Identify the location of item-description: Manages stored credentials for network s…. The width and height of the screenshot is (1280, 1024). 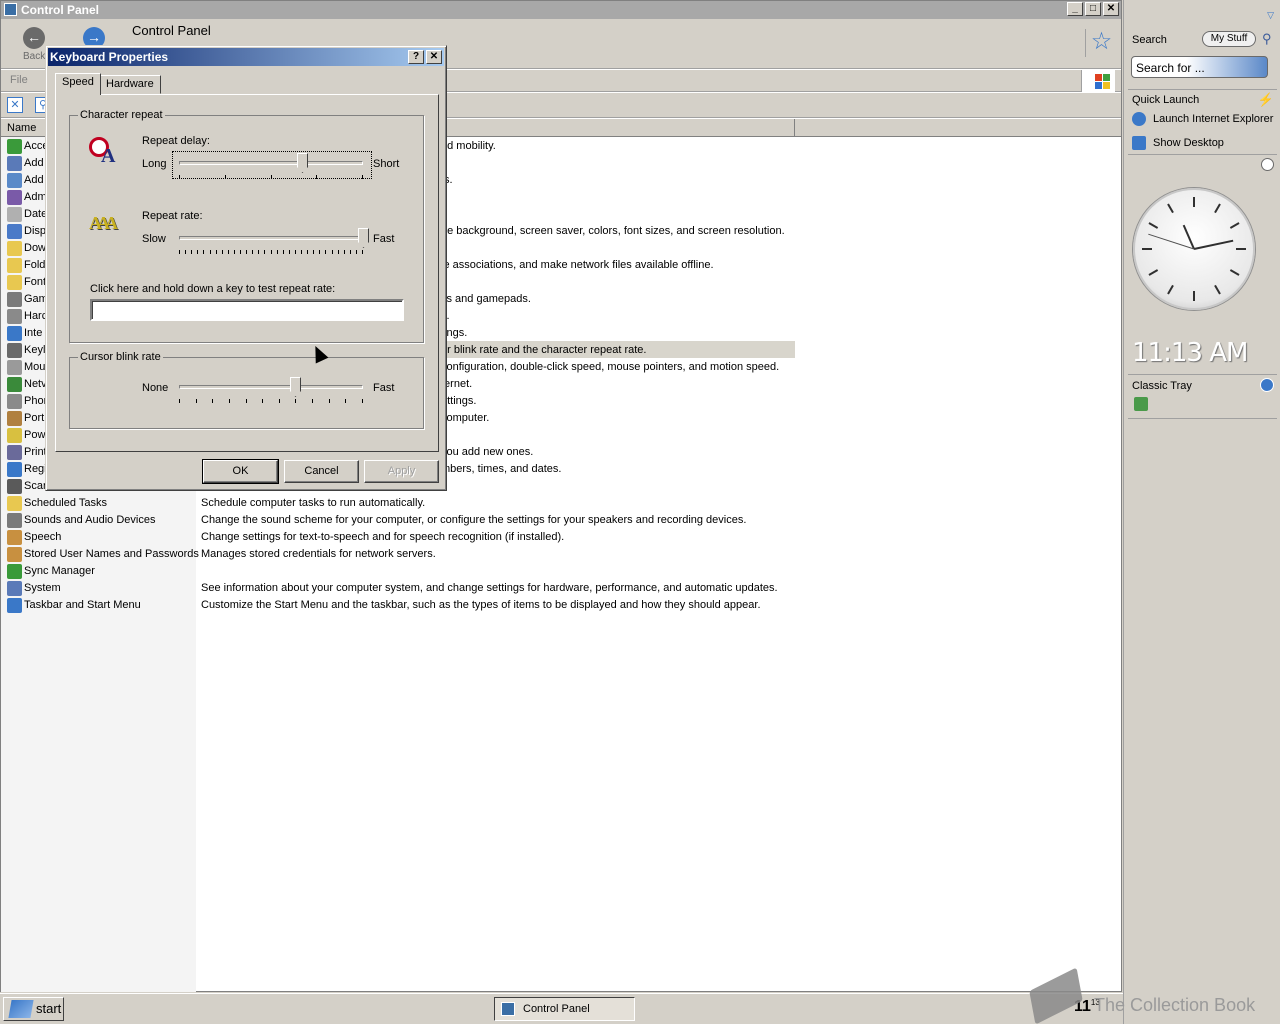
(318, 554).